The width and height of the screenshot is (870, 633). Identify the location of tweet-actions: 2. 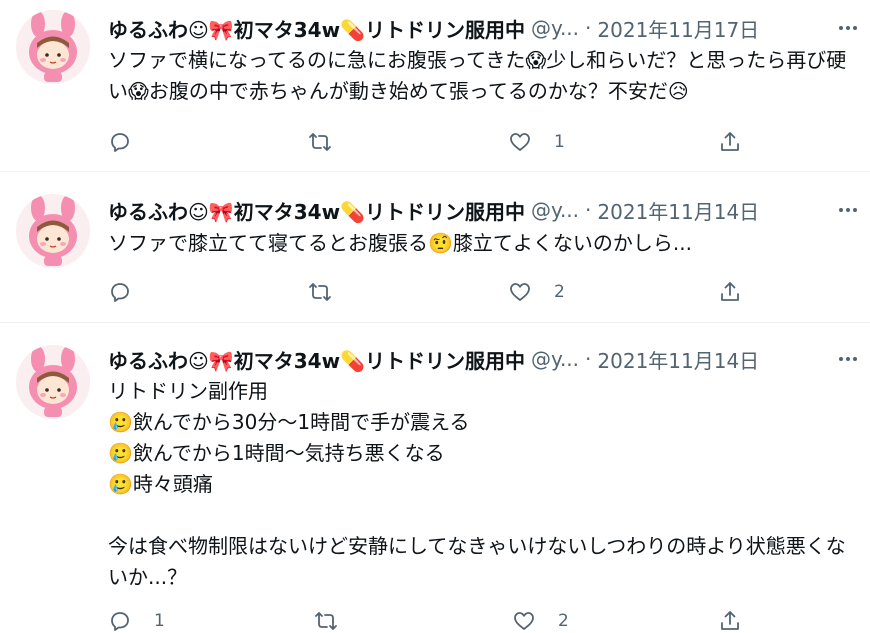
(428, 292).